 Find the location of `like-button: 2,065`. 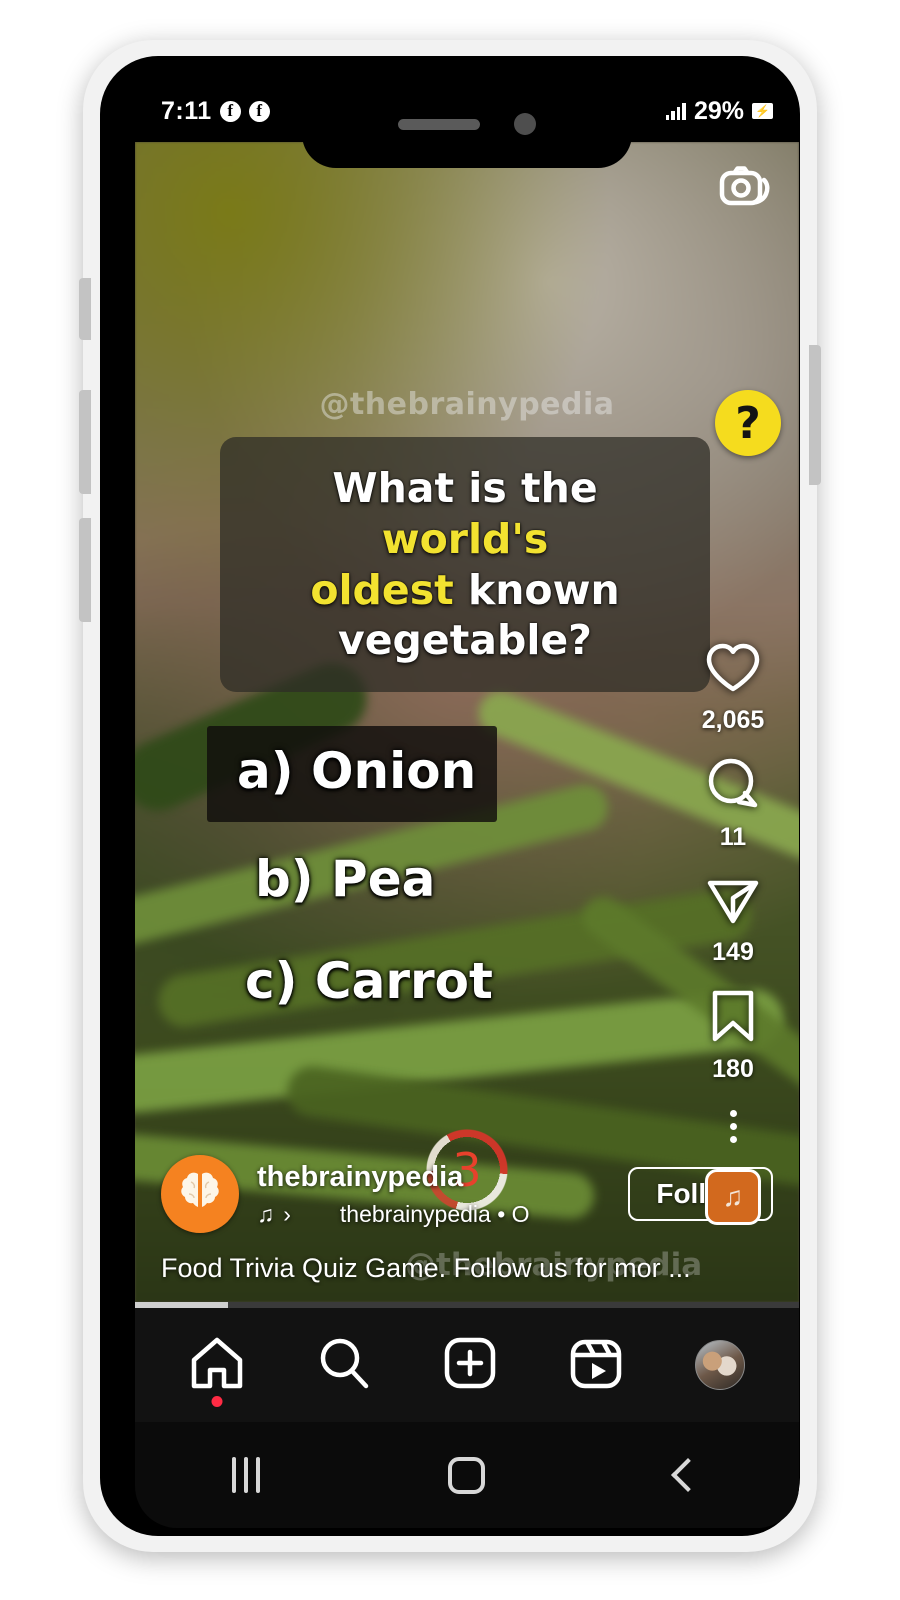

like-button: 2,065 is located at coordinates (733, 688).